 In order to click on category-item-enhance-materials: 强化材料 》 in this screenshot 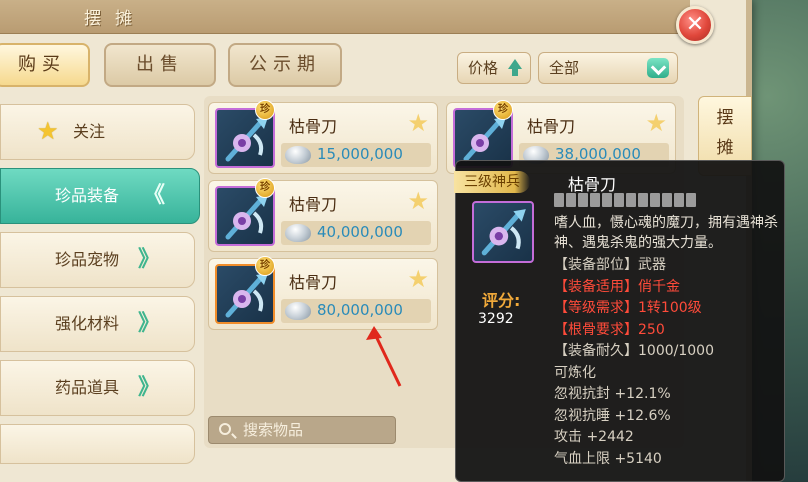, I will do `click(97, 324)`.